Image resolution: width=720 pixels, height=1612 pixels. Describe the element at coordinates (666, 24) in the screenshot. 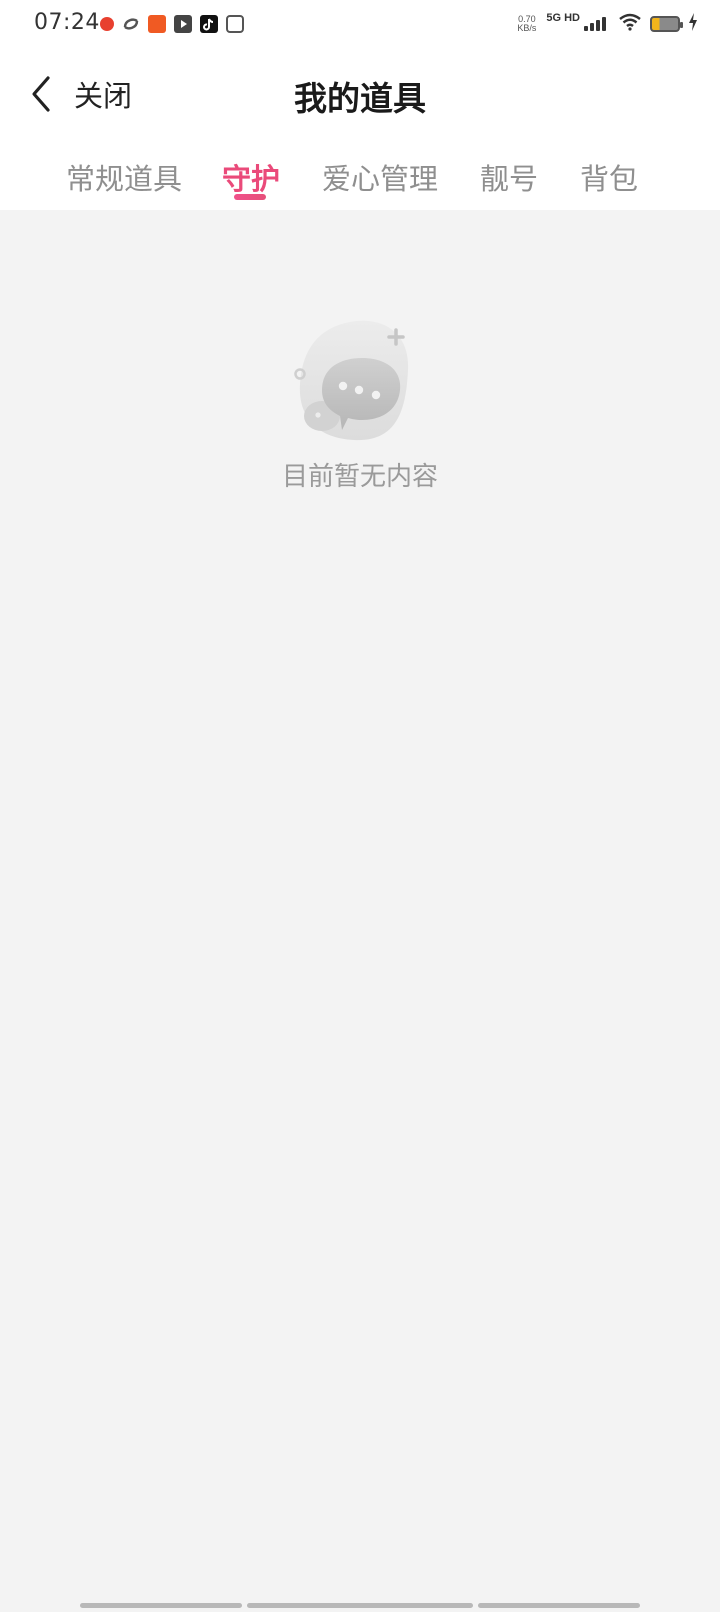

I see `battery-icon` at that location.